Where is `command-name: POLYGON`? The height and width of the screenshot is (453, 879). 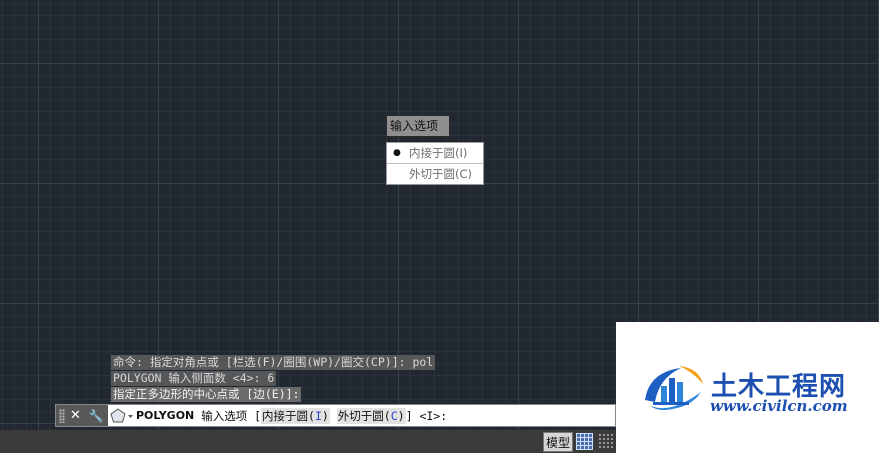
command-name: POLYGON is located at coordinates (165, 415).